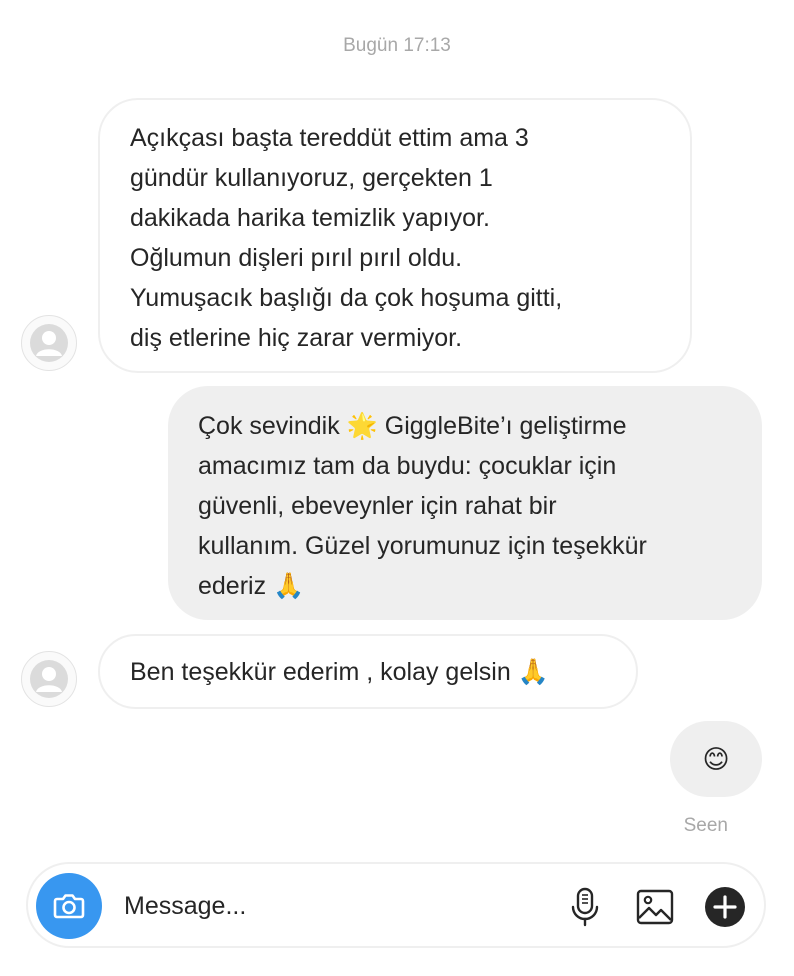 This screenshot has width=794, height=976. I want to click on voice-message-button, so click(585, 907).